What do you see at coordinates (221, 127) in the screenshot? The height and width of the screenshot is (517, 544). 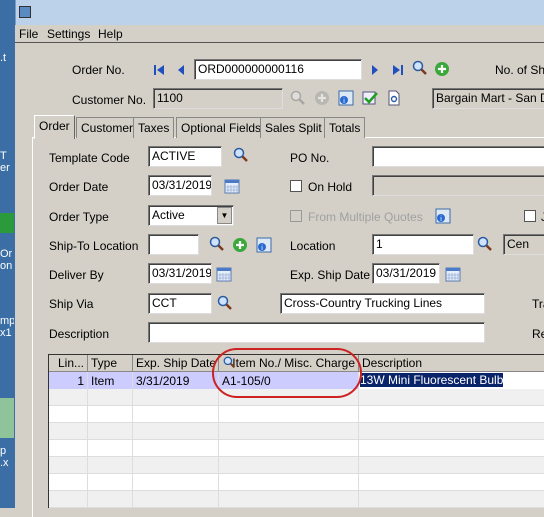 I see `tab-optional-fields: Optional Fields` at bounding box center [221, 127].